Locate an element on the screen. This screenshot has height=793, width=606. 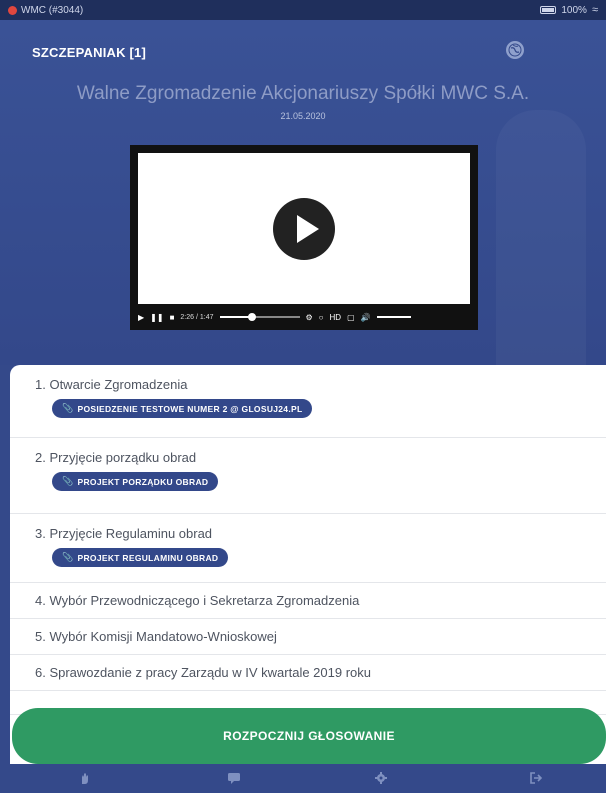
document-badge: 📎 PROJEKT REGULAMINU OBRAD is located at coordinates (140, 557).